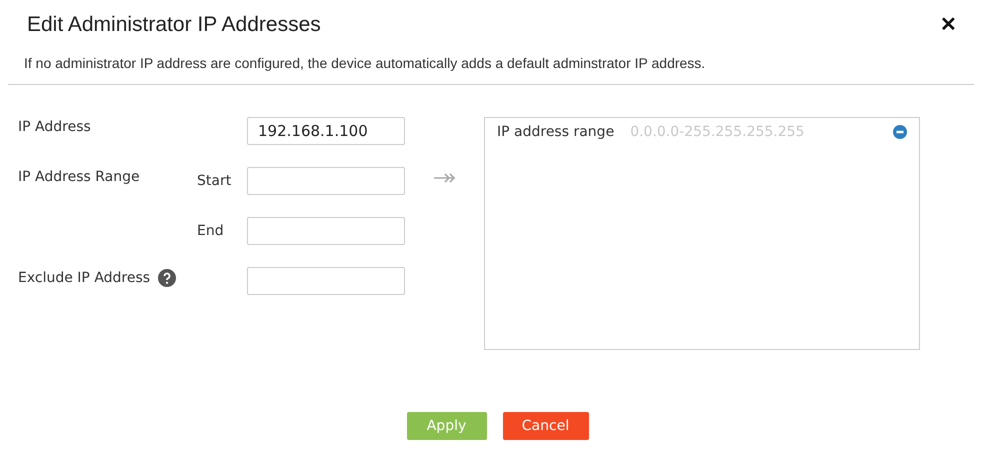 This screenshot has height=468, width=985. Describe the element at coordinates (326, 131) in the screenshot. I see `input-field: 192.168.1.100` at that location.